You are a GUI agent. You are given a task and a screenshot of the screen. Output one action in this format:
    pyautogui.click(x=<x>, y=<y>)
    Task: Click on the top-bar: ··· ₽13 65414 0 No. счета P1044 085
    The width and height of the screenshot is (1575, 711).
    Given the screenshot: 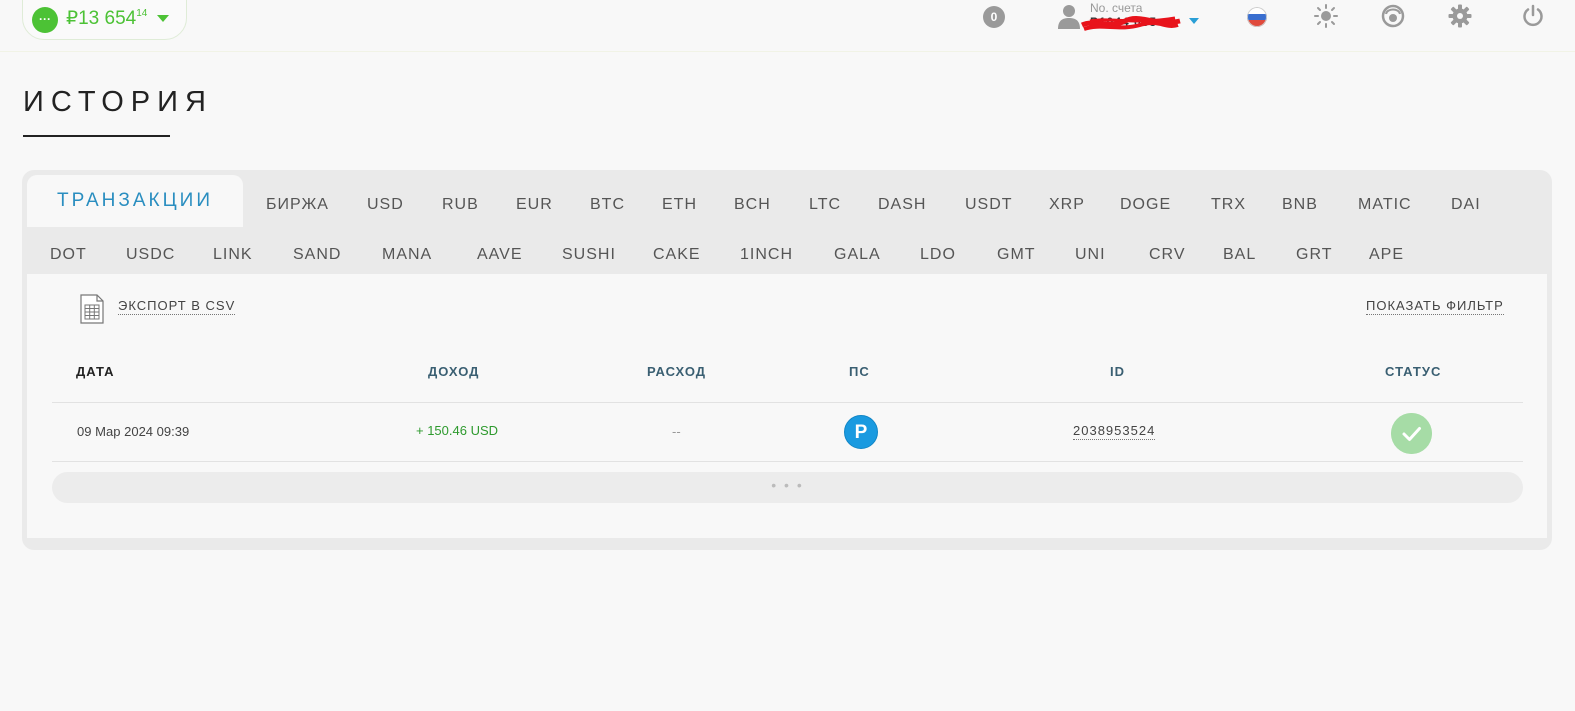 What is the action you would take?
    pyautogui.click(x=787, y=26)
    